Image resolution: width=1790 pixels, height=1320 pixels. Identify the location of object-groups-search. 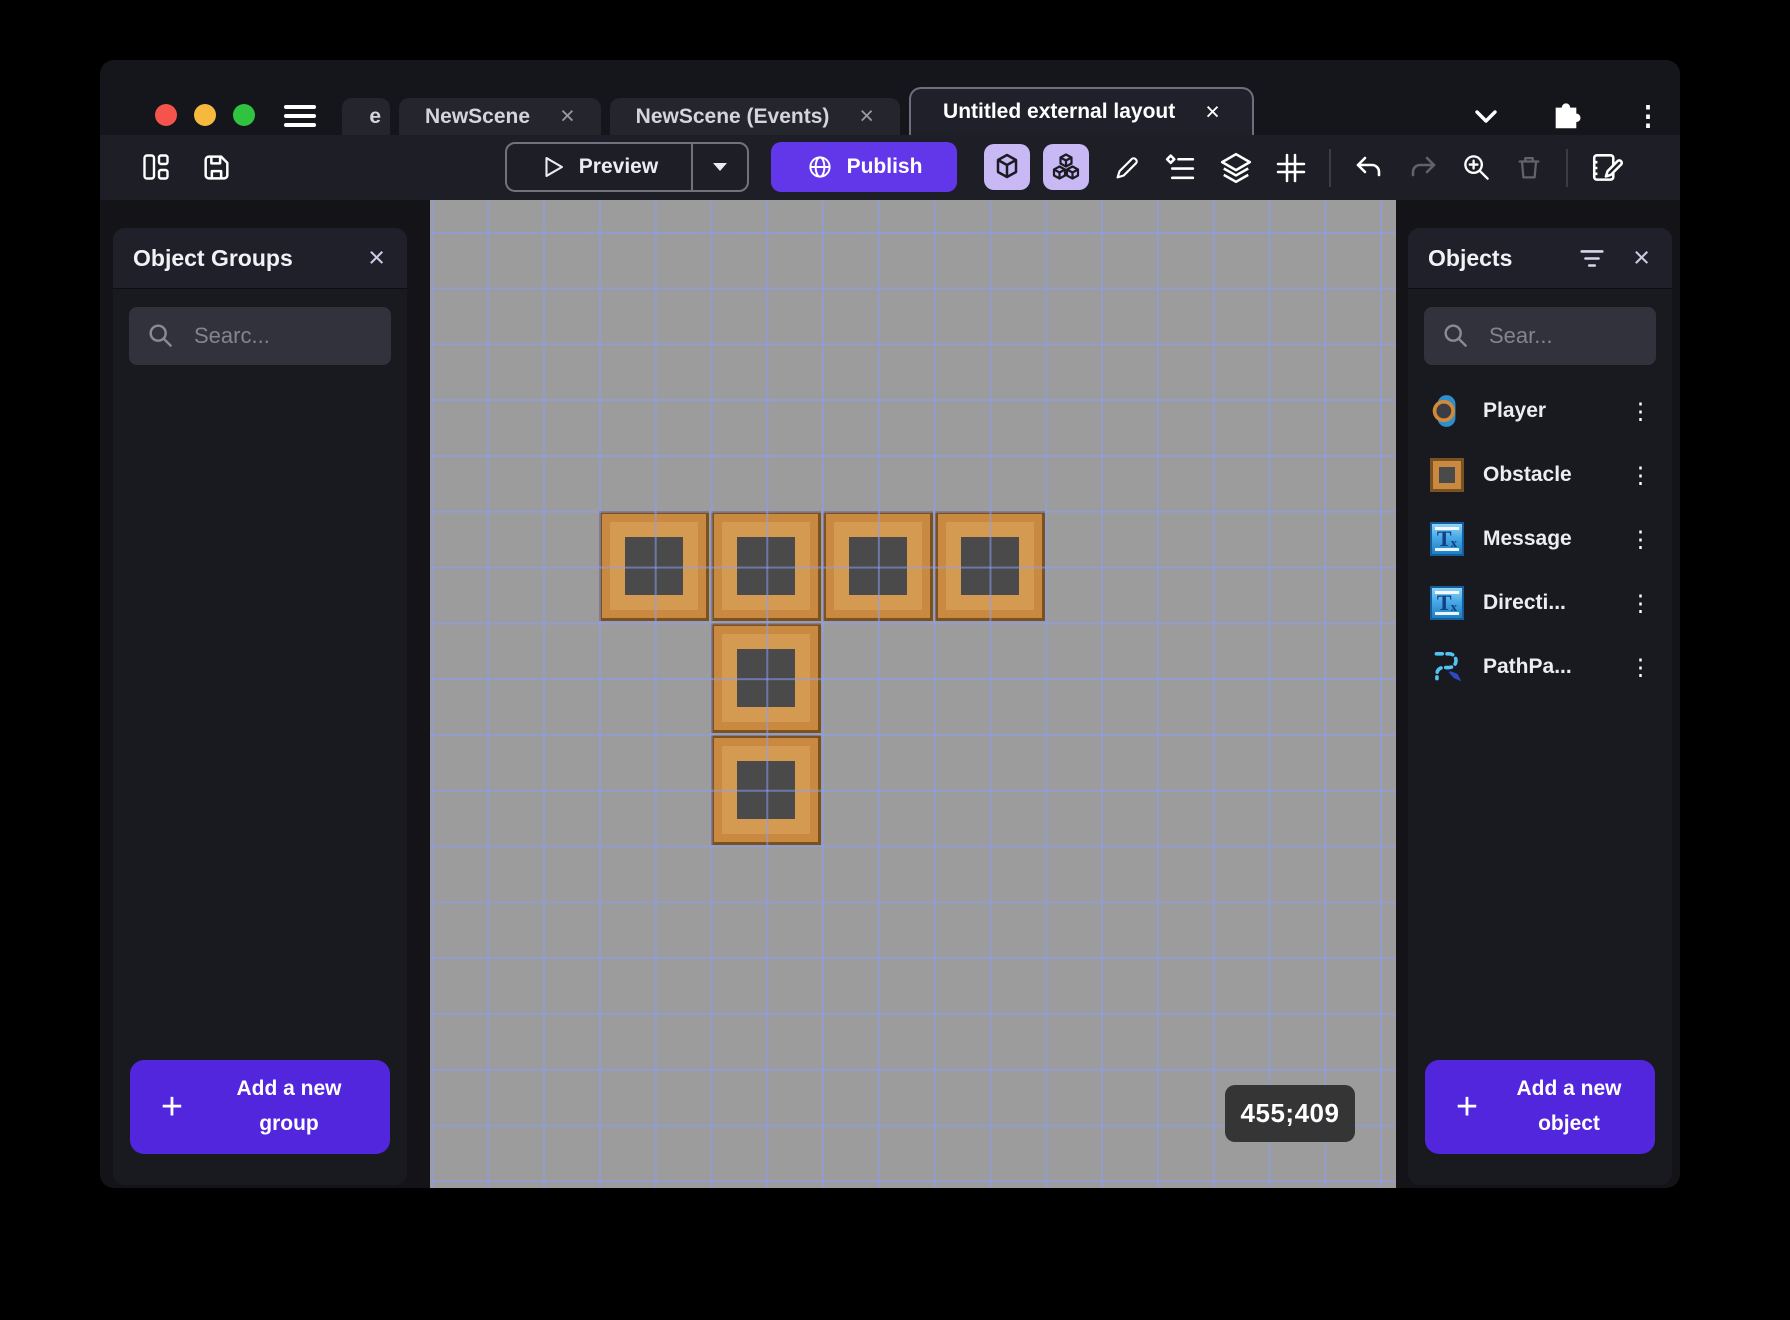
(260, 336).